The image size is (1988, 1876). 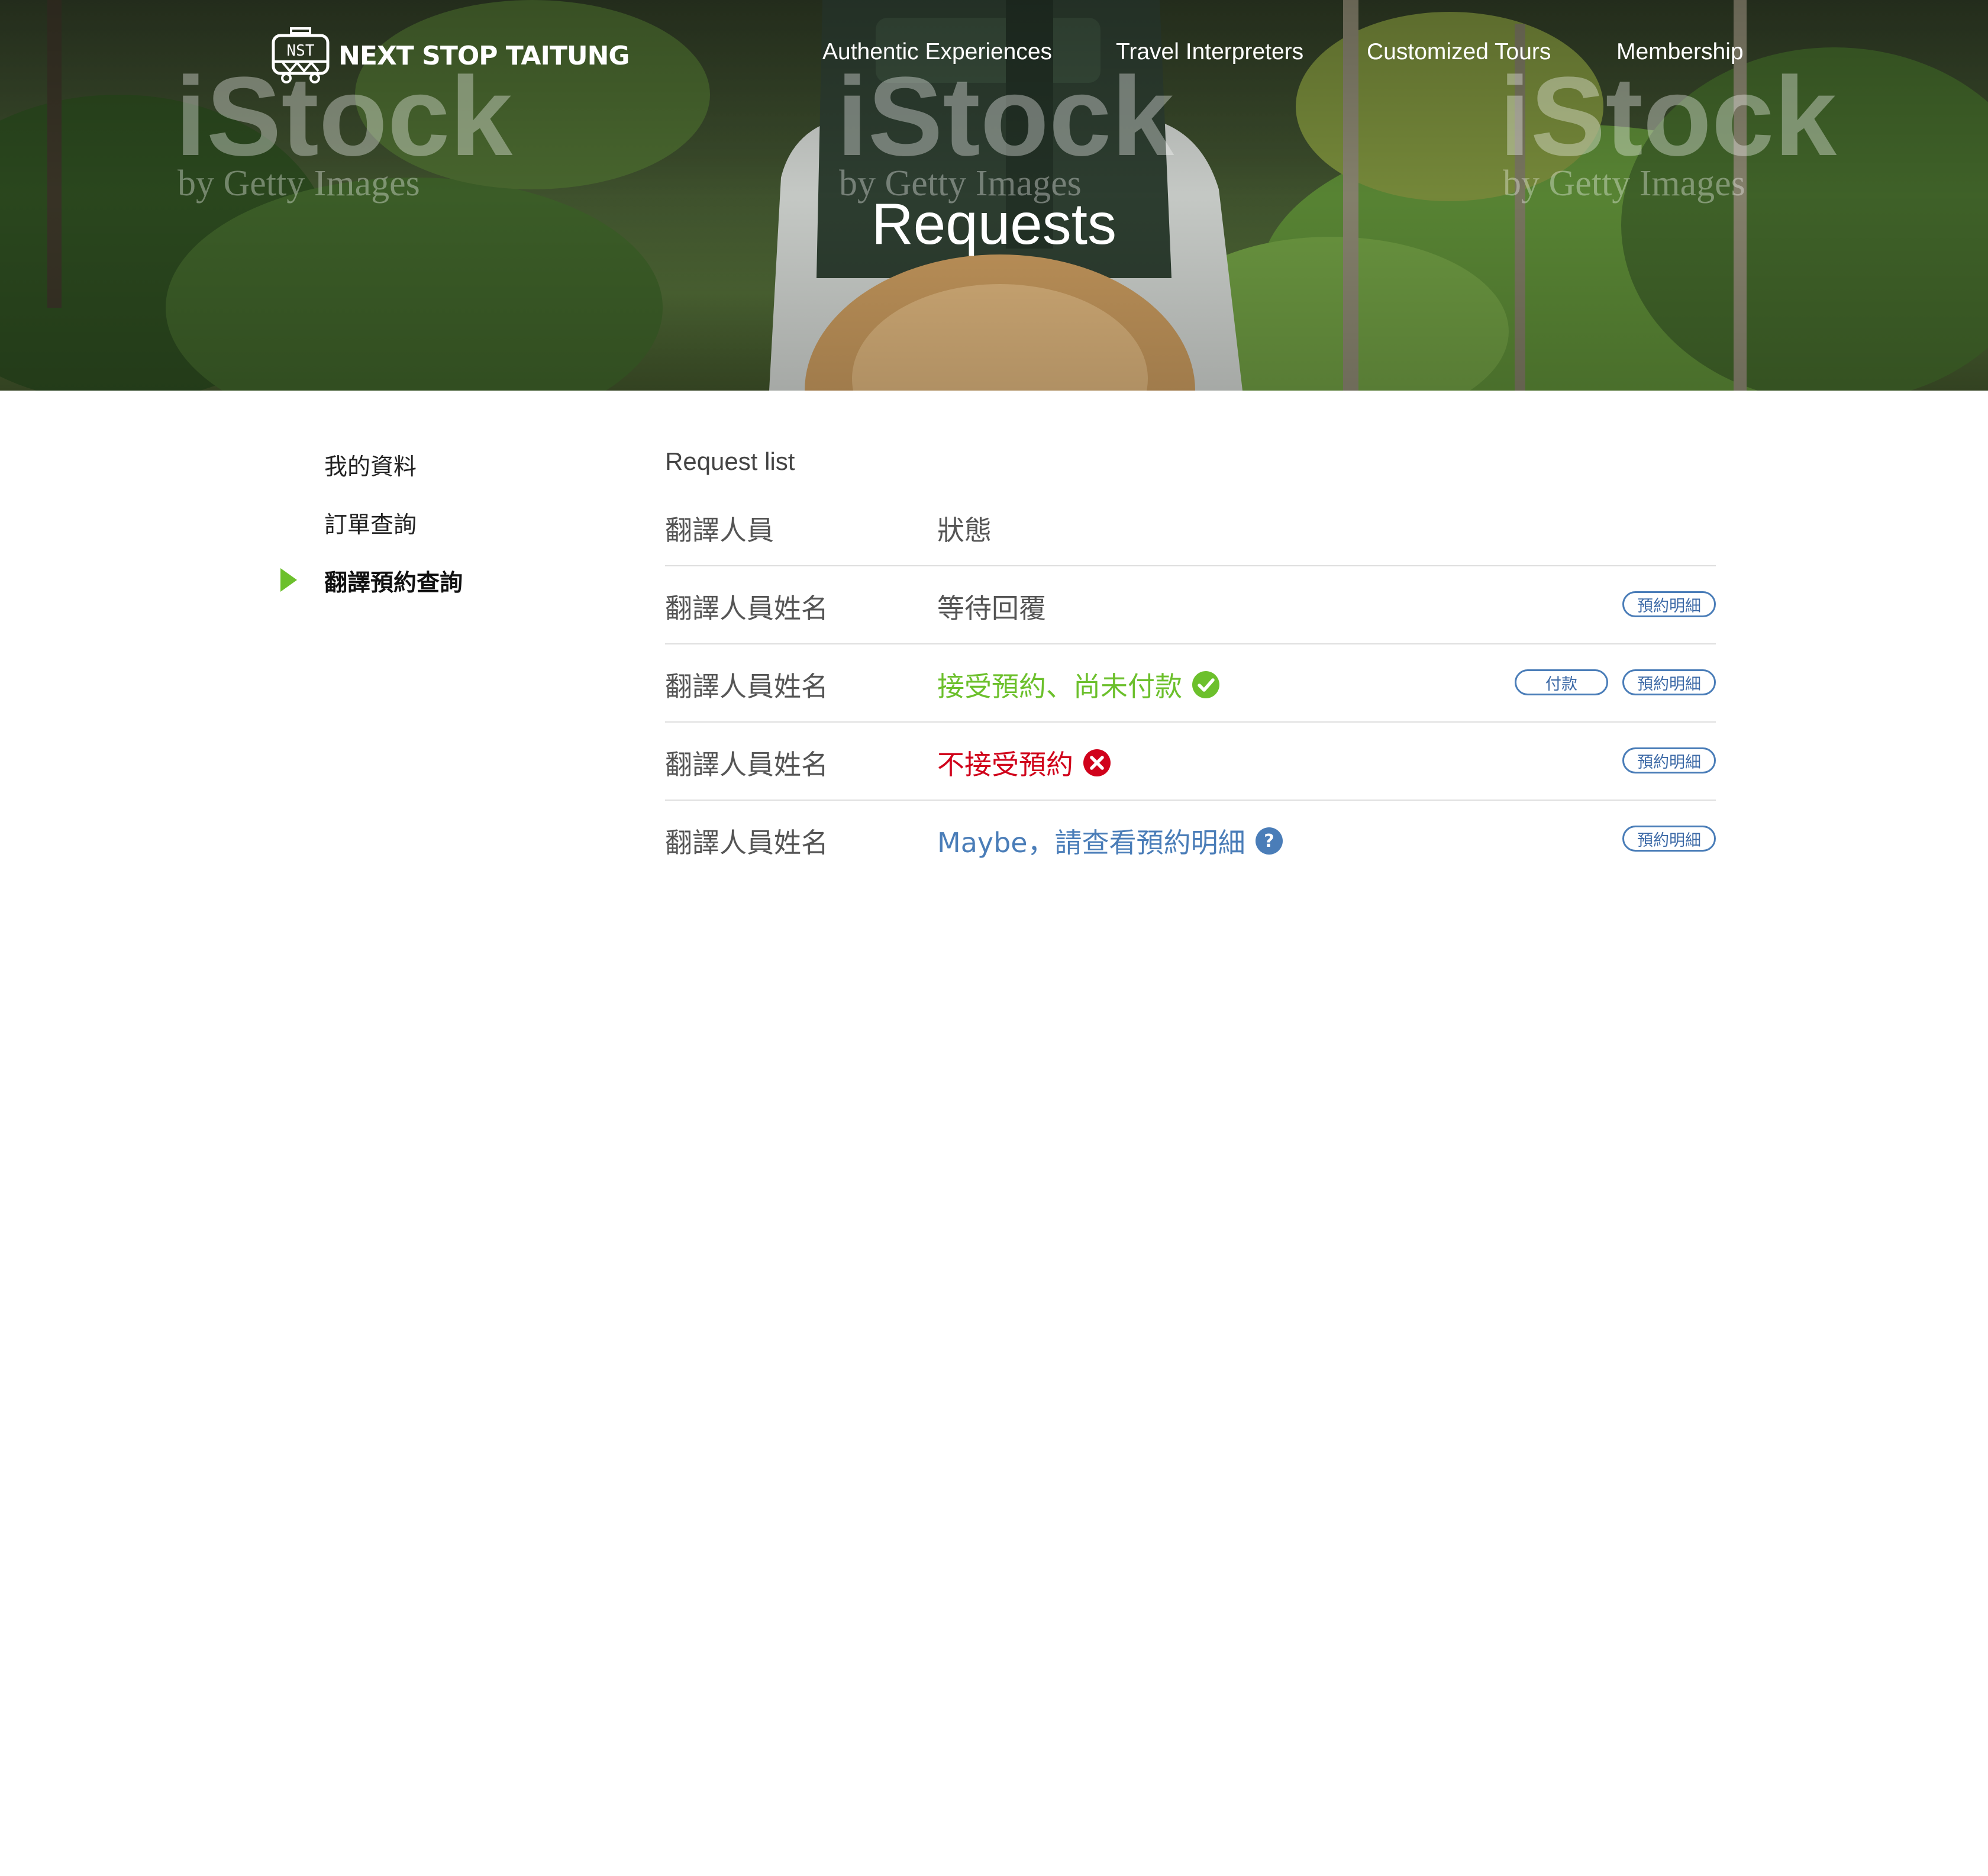 I want to click on sidebar-item-my-profile: 我的資料, so click(x=370, y=465).